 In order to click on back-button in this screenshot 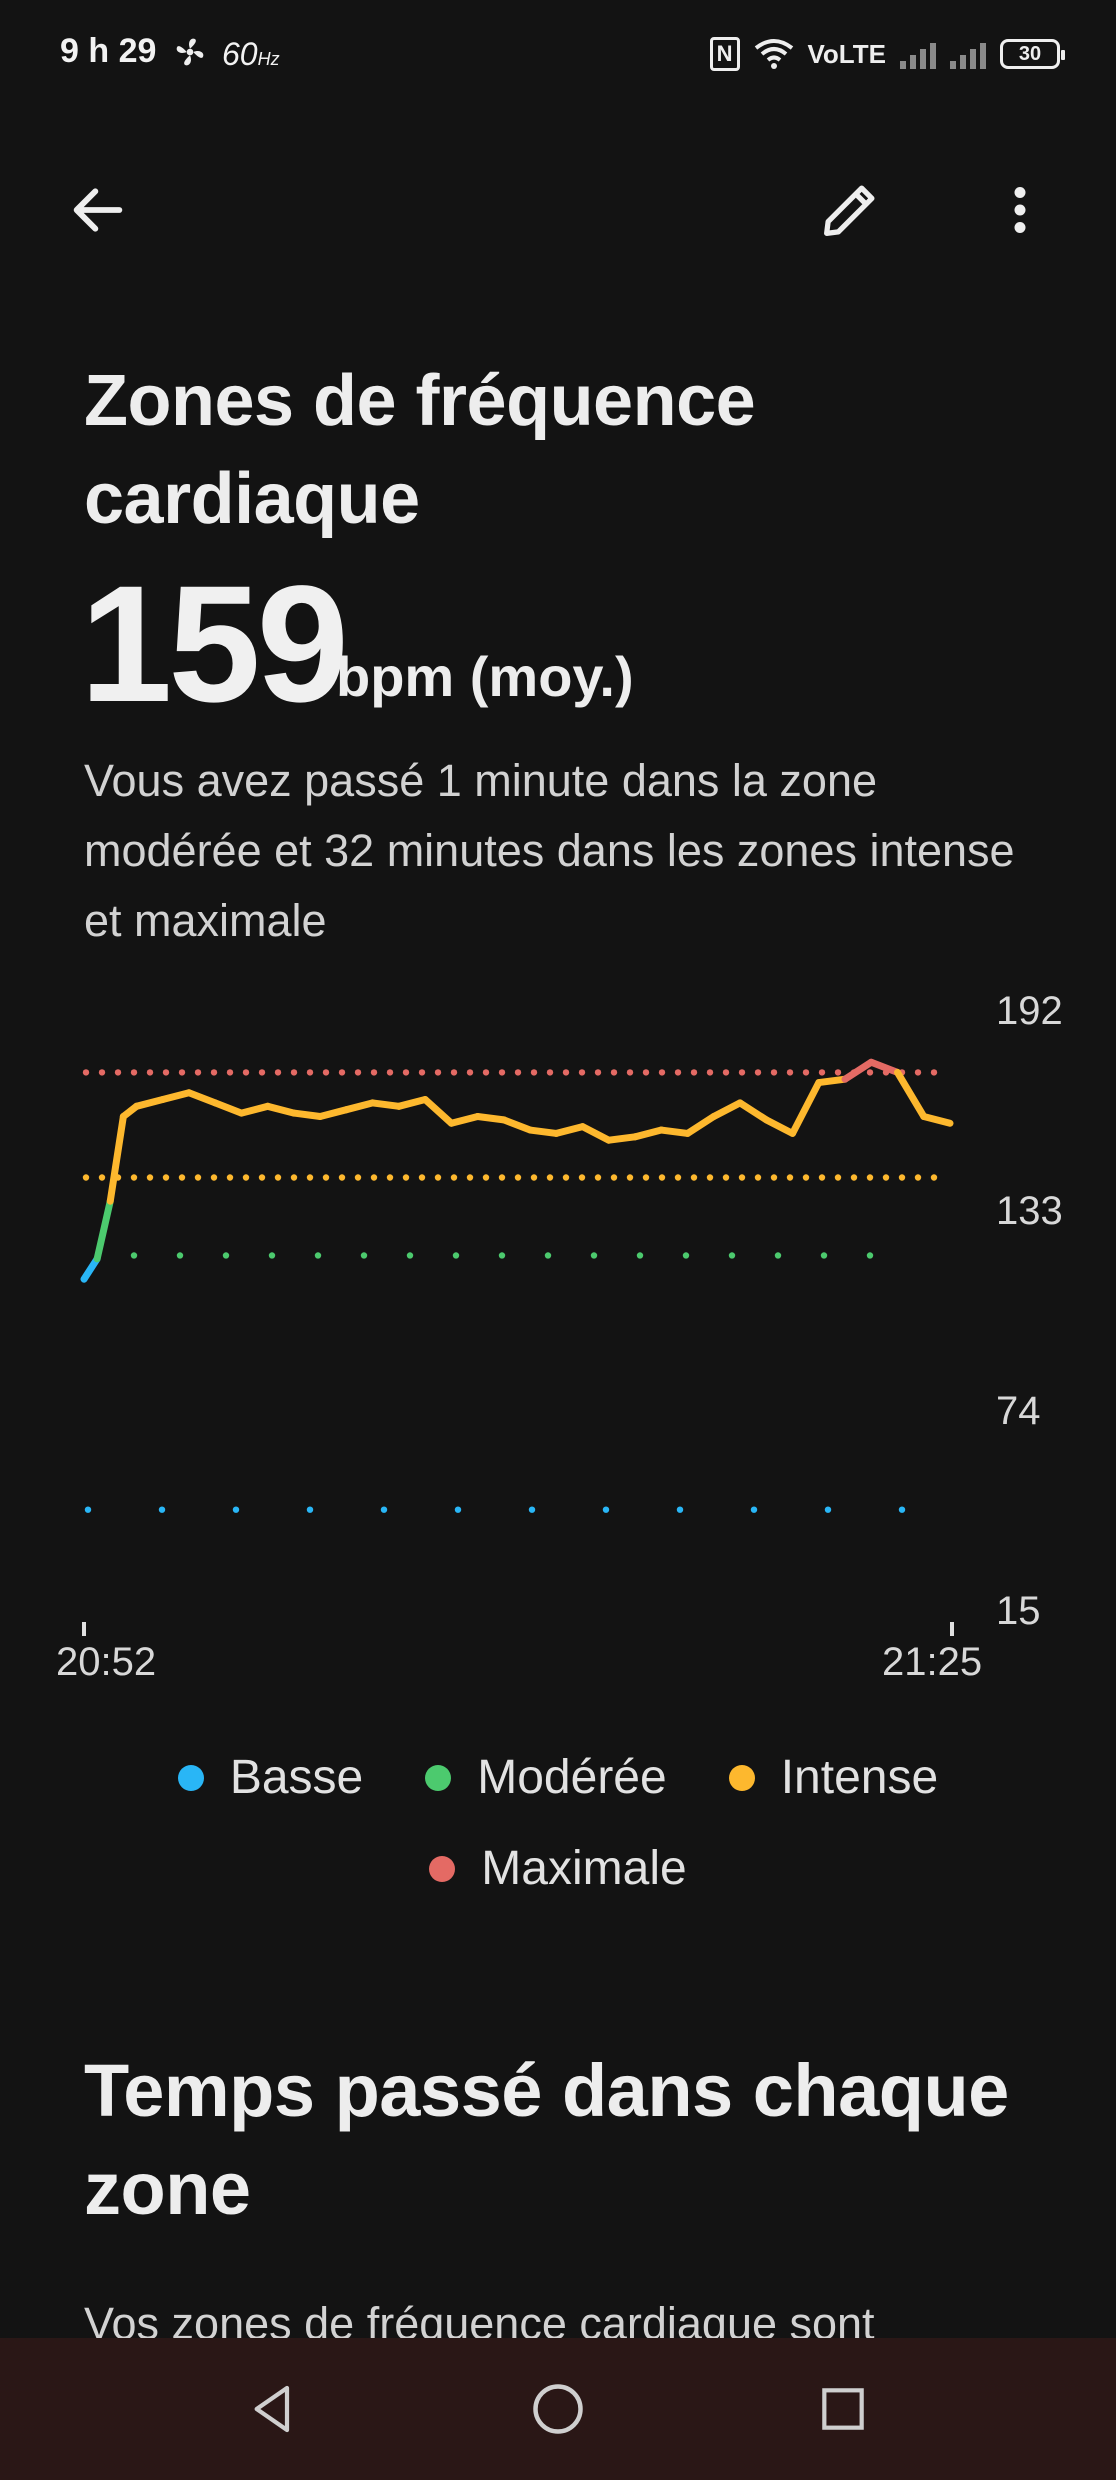, I will do `click(98, 210)`.